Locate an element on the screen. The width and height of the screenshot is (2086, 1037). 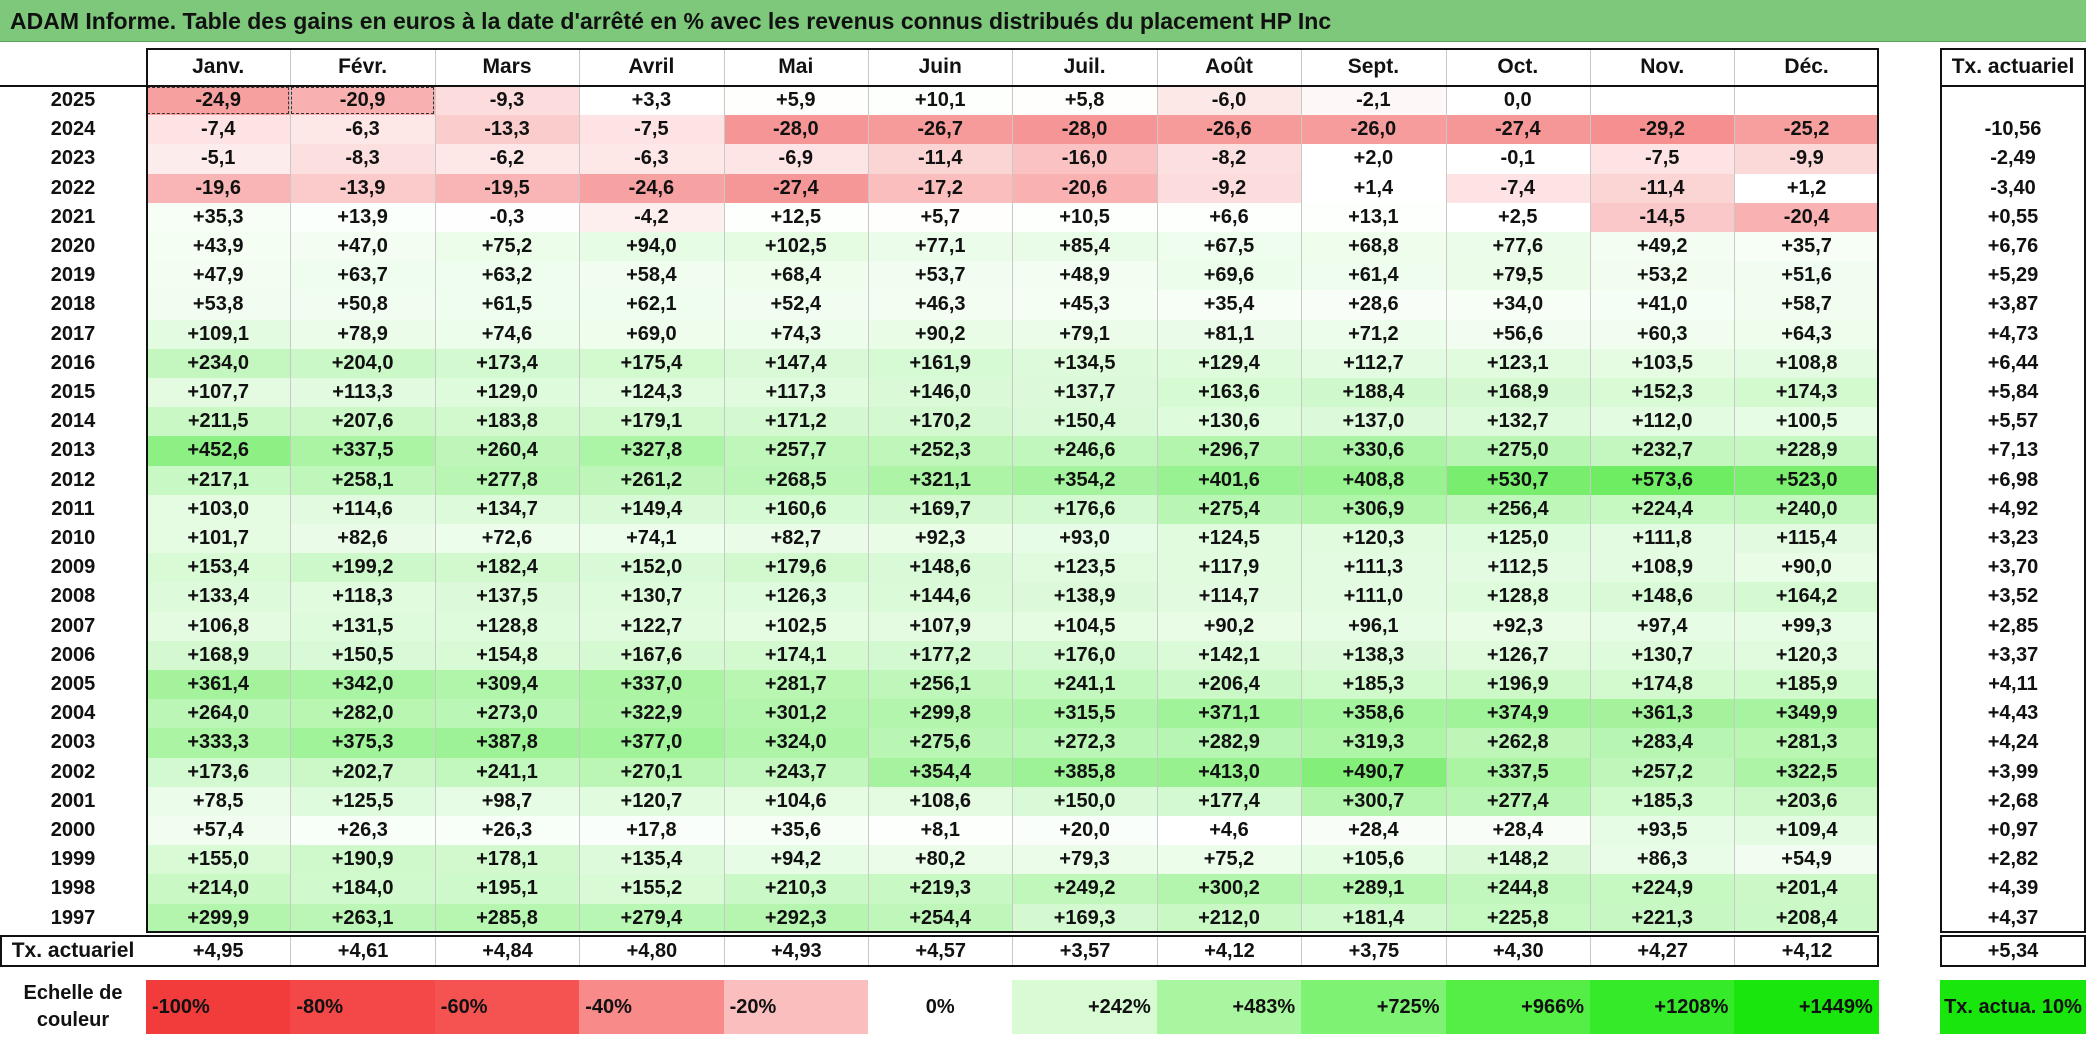
table-cell: -17,2 is located at coordinates (940, 188).